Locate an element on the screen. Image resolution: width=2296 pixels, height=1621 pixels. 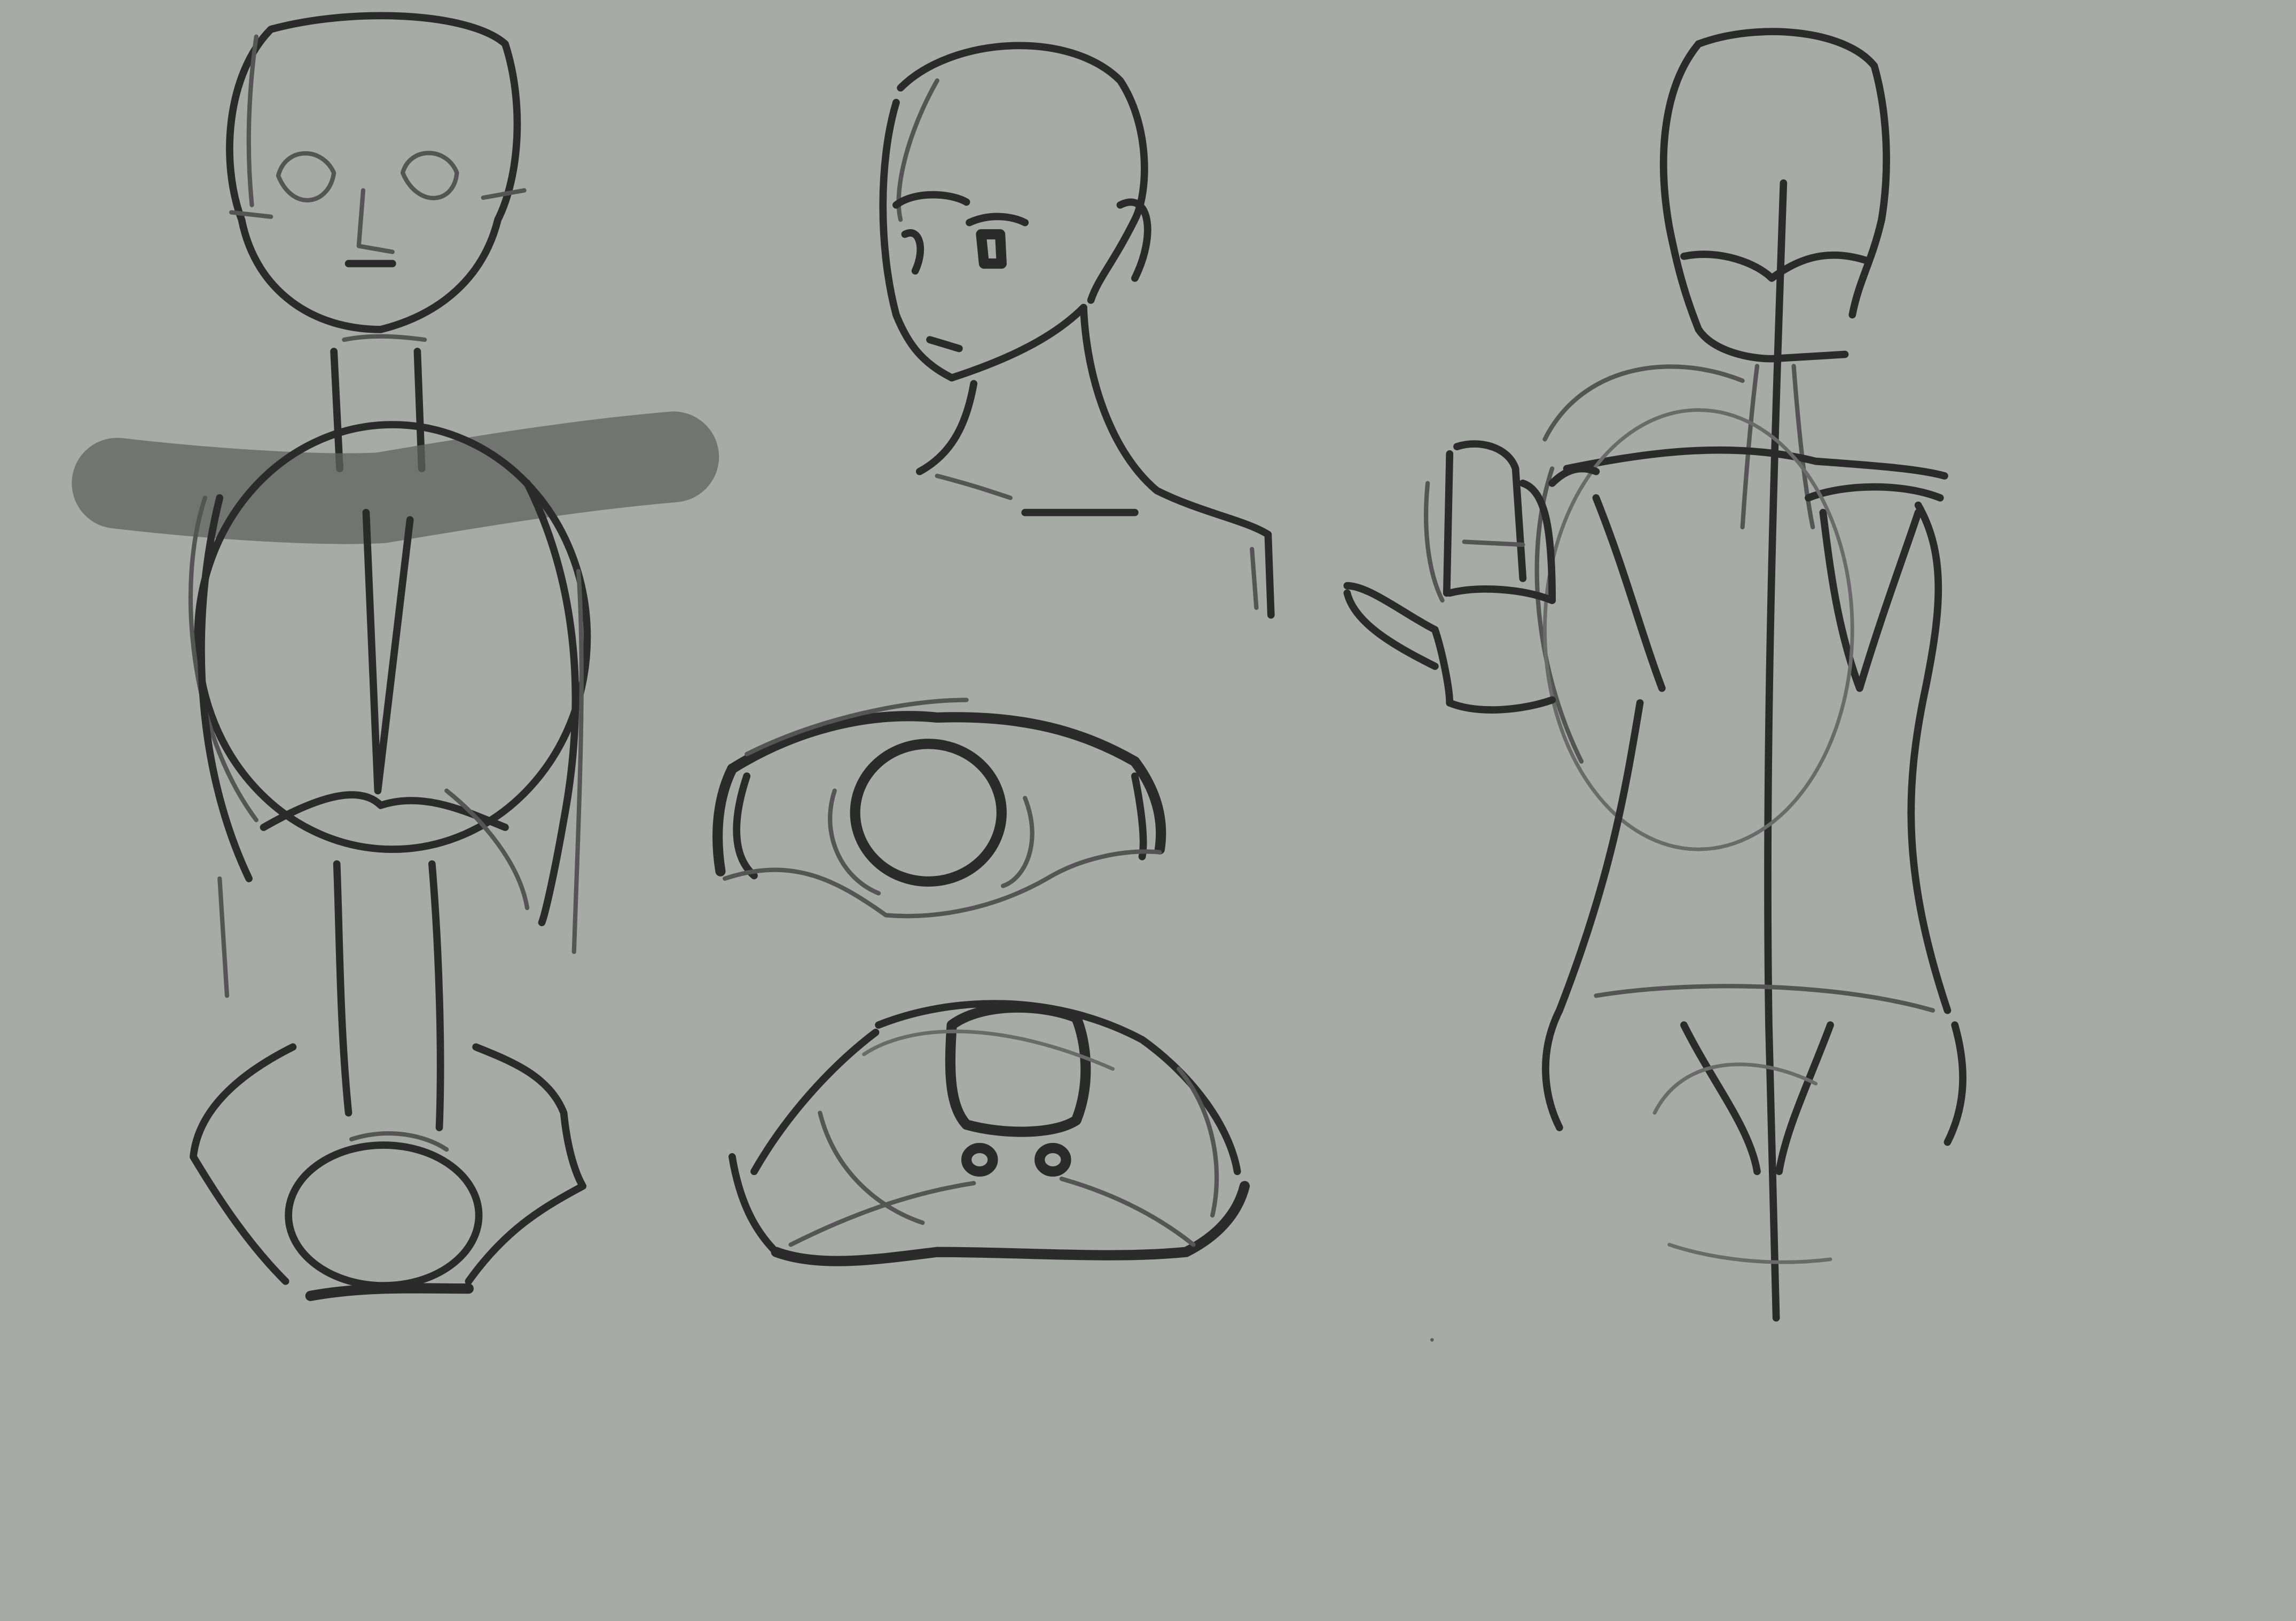
top-ribcage-section is located at coordinates (939, 809).